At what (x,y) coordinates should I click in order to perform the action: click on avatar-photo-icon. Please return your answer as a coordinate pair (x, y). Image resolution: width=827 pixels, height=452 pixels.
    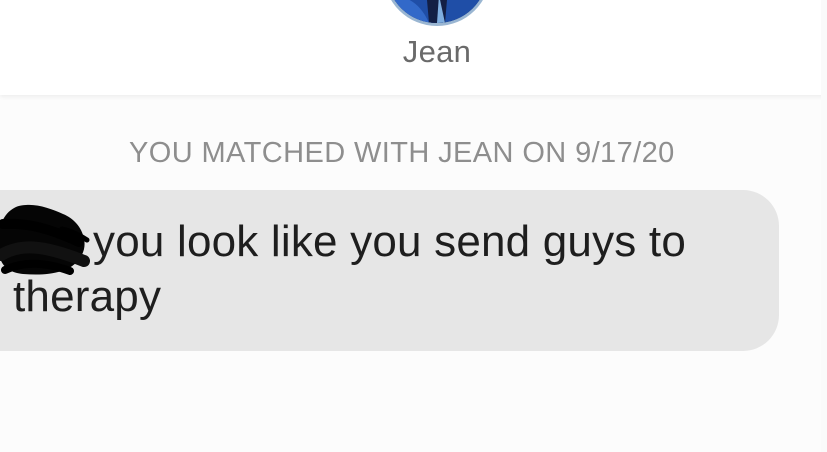
    Looking at the image, I should click on (437, 11).